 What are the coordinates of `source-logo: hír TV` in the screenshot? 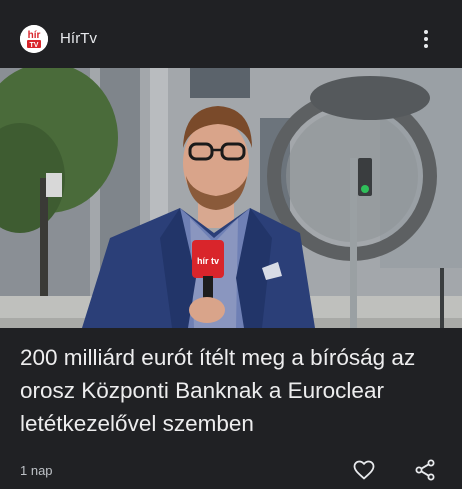 It's located at (34, 39).